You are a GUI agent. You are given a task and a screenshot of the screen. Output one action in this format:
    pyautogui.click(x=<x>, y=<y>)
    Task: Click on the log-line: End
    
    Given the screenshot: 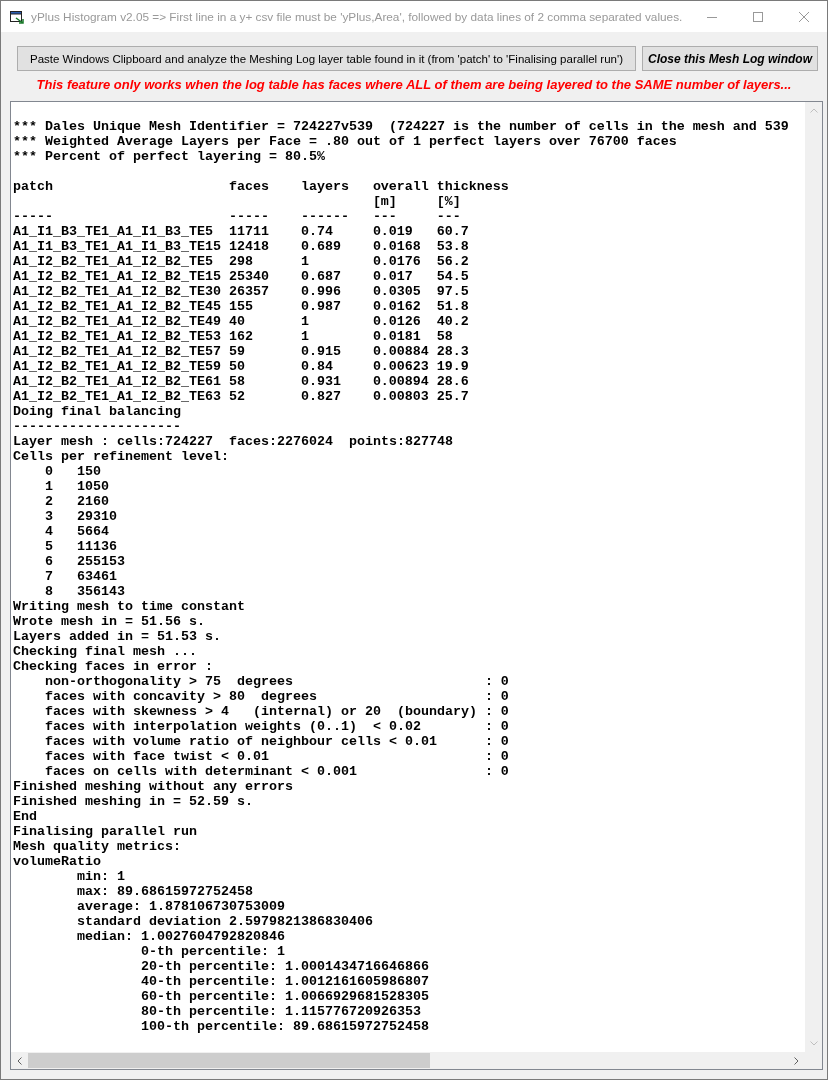 What is the action you would take?
    pyautogui.click(x=25, y=816)
    